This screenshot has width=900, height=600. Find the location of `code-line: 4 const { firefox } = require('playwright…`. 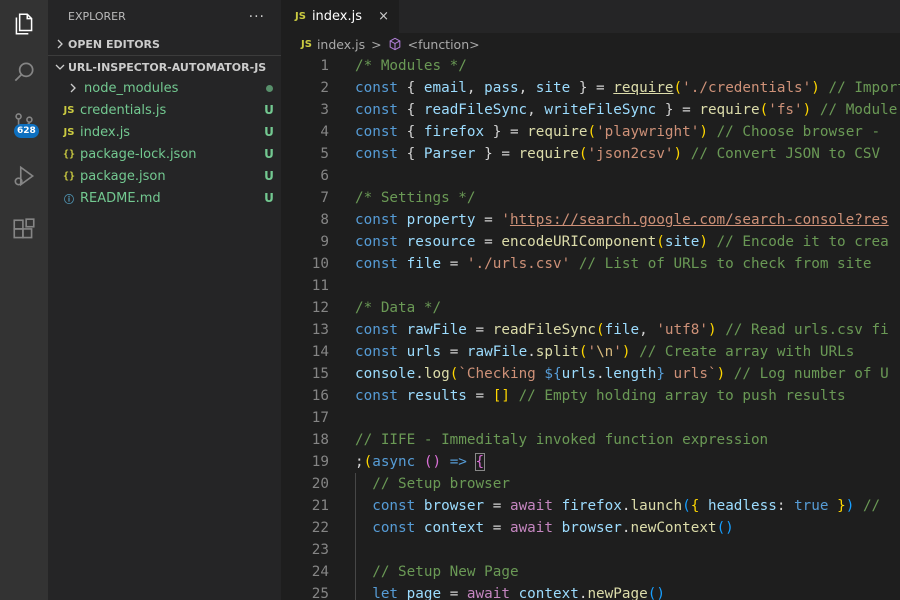

code-line: 4 const { firefox } = require('playwright… is located at coordinates (590, 132).